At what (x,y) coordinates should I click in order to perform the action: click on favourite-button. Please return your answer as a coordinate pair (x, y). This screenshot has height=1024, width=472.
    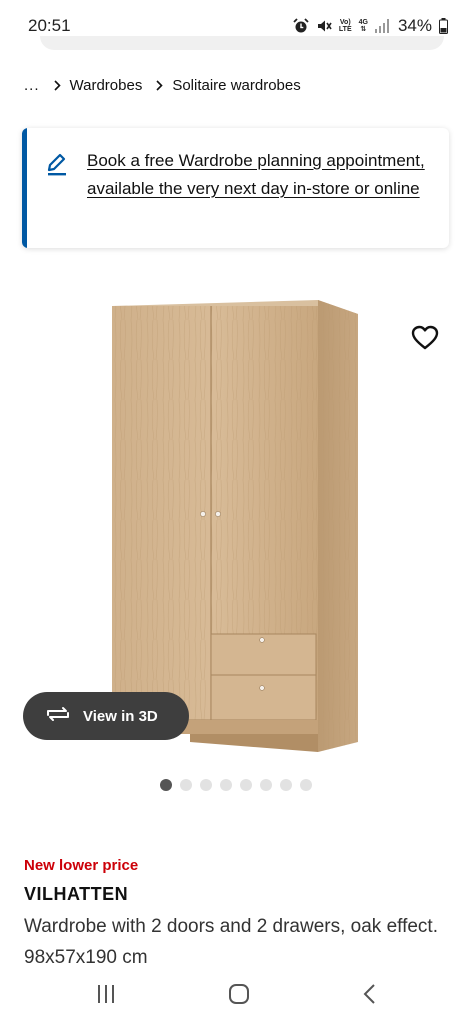
    Looking at the image, I should click on (425, 339).